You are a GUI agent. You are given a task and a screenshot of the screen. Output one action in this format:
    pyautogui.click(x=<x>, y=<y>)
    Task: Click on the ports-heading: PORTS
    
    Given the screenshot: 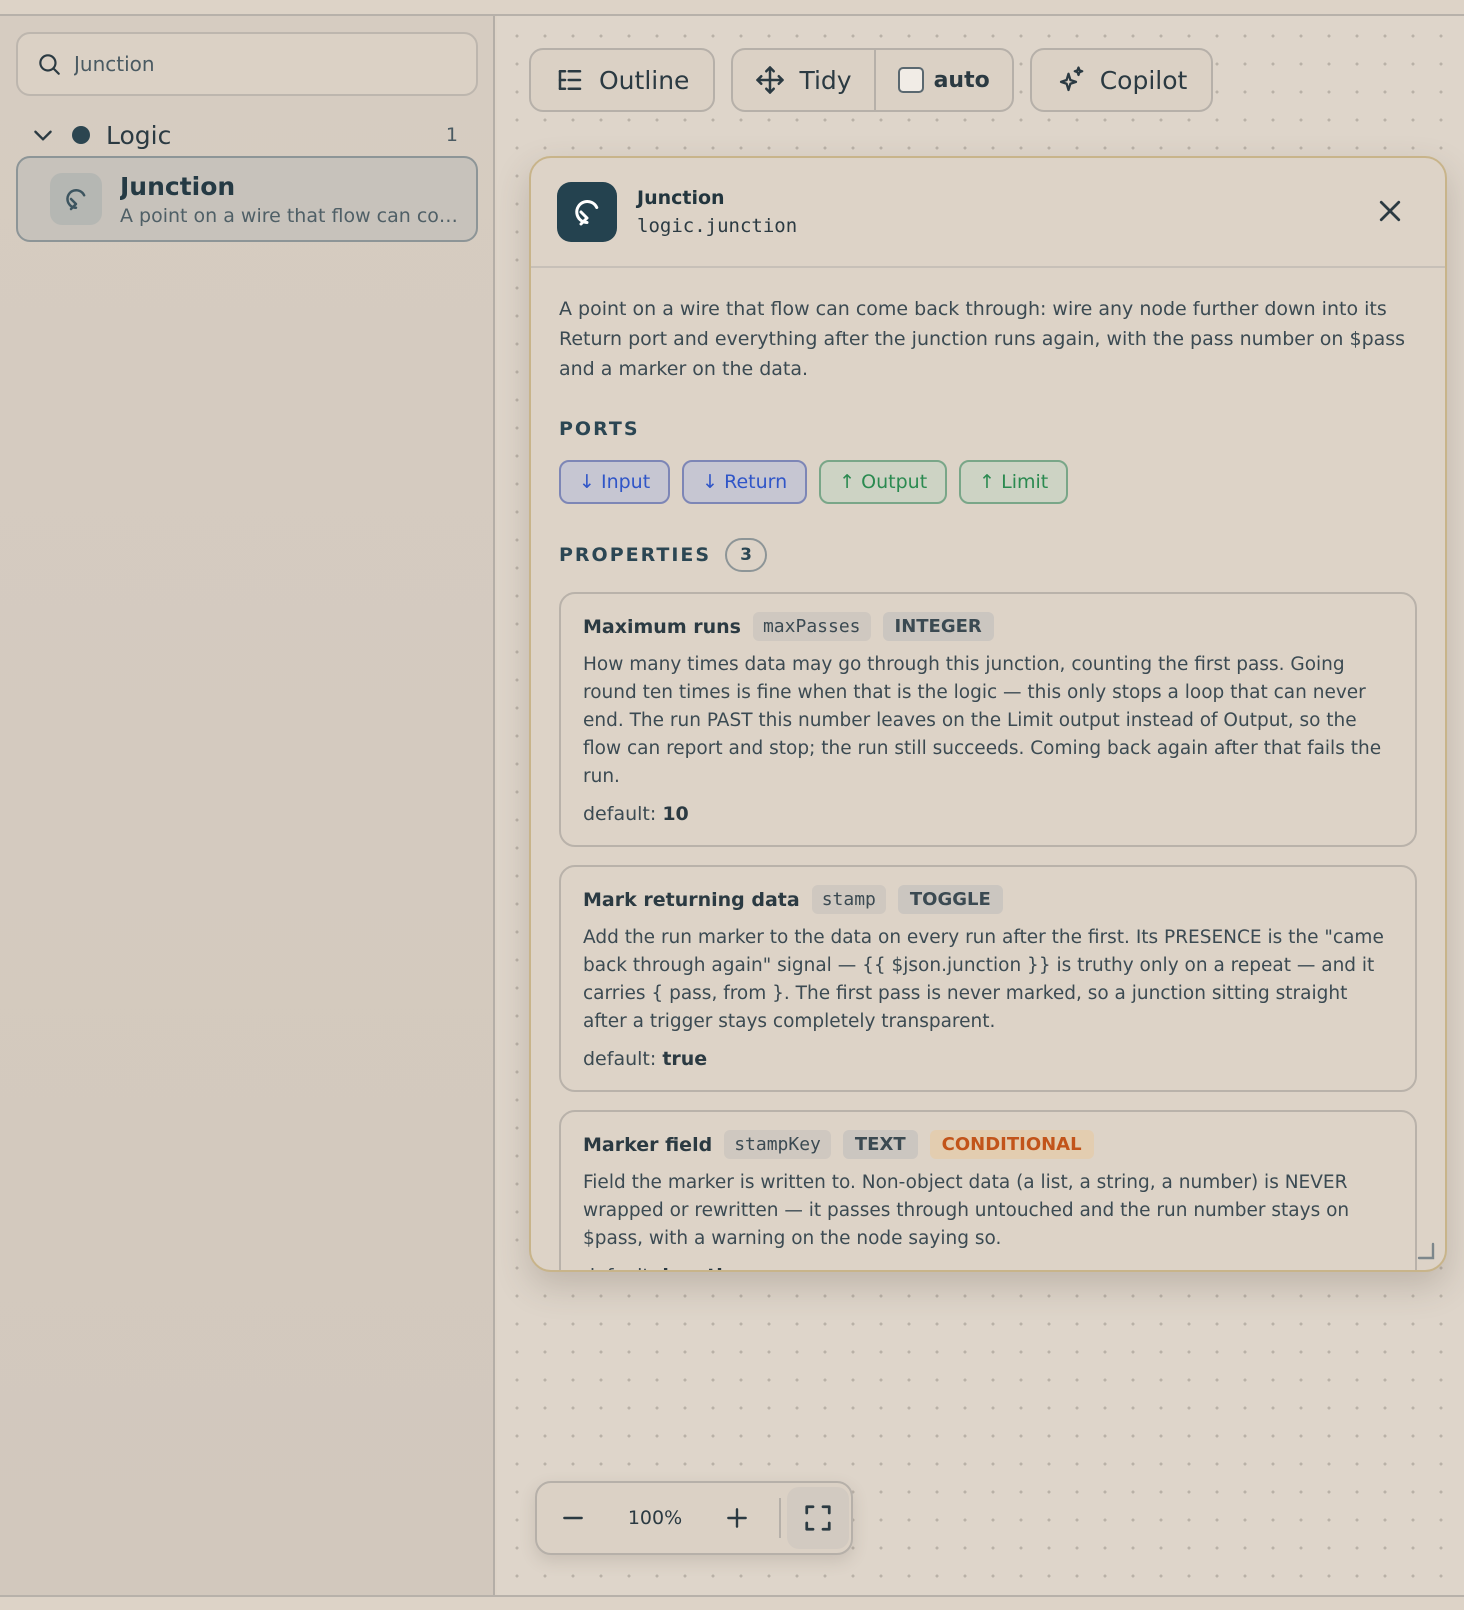 What is the action you would take?
    pyautogui.click(x=988, y=429)
    